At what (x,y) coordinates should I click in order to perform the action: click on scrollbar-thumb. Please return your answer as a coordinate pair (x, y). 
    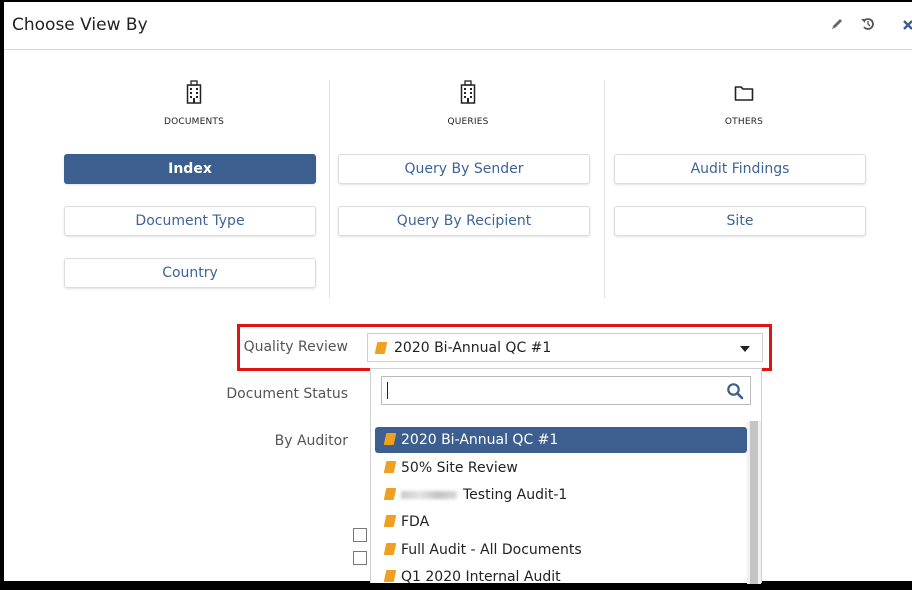
    Looking at the image, I should click on (754, 502).